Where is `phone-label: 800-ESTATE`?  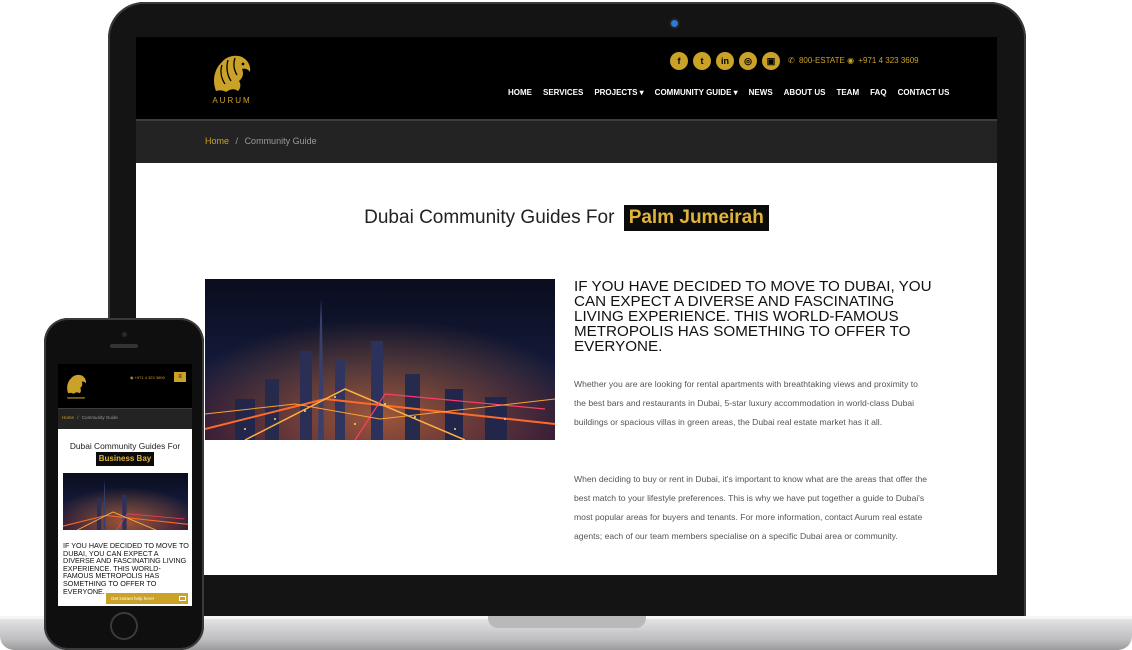 phone-label: 800-ESTATE is located at coordinates (822, 60).